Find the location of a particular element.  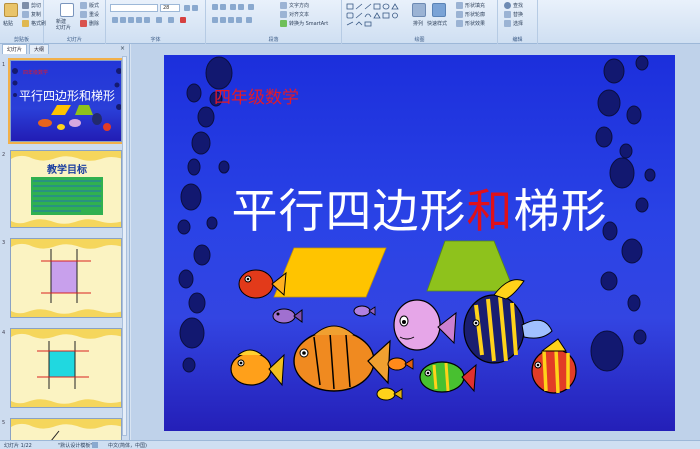

bullets-icon is located at coordinates (215, 7).